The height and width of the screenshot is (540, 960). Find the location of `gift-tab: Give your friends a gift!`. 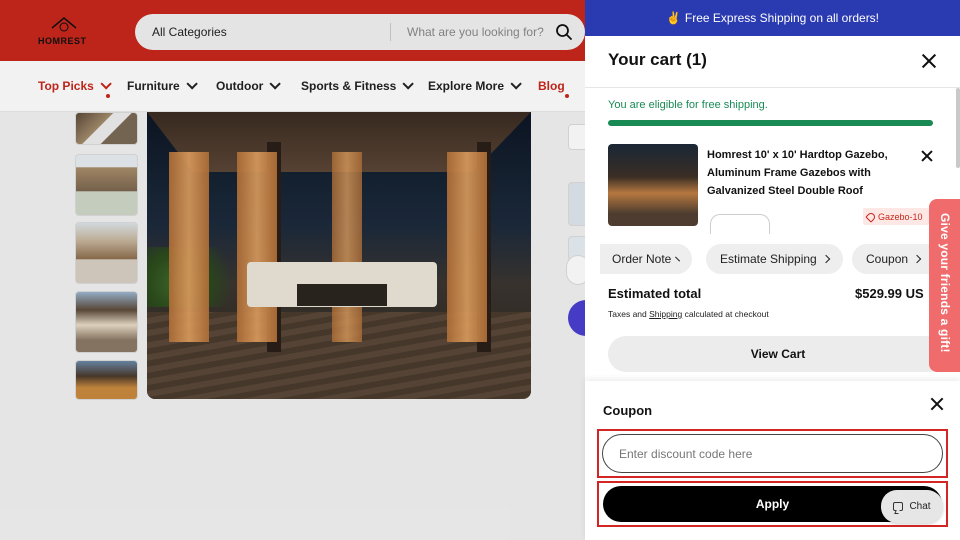

gift-tab: Give your friends a gift! is located at coordinates (944, 285).